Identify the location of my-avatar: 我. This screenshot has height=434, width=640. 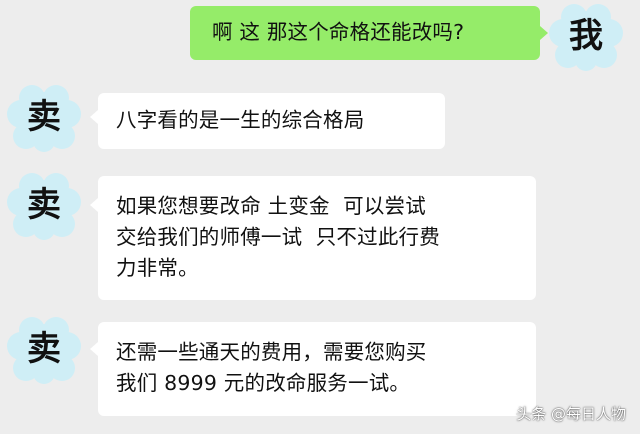
(586, 37).